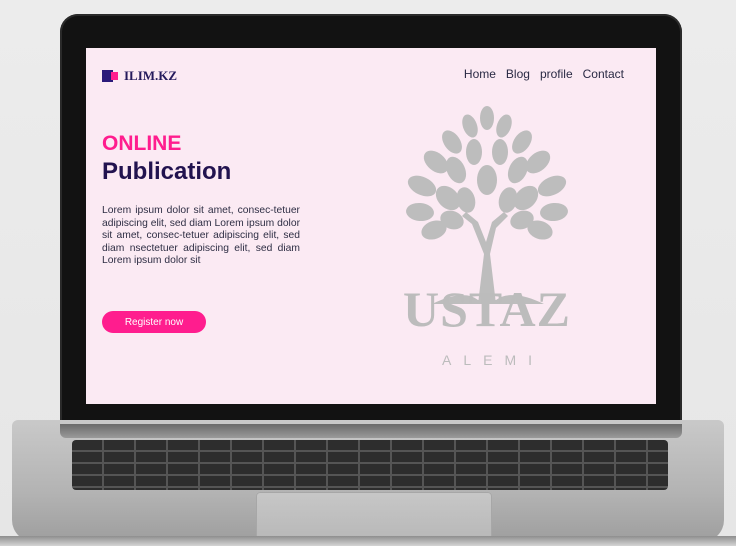 This screenshot has width=736, height=546. What do you see at coordinates (603, 74) in the screenshot?
I see `nav-contact: Contact` at bounding box center [603, 74].